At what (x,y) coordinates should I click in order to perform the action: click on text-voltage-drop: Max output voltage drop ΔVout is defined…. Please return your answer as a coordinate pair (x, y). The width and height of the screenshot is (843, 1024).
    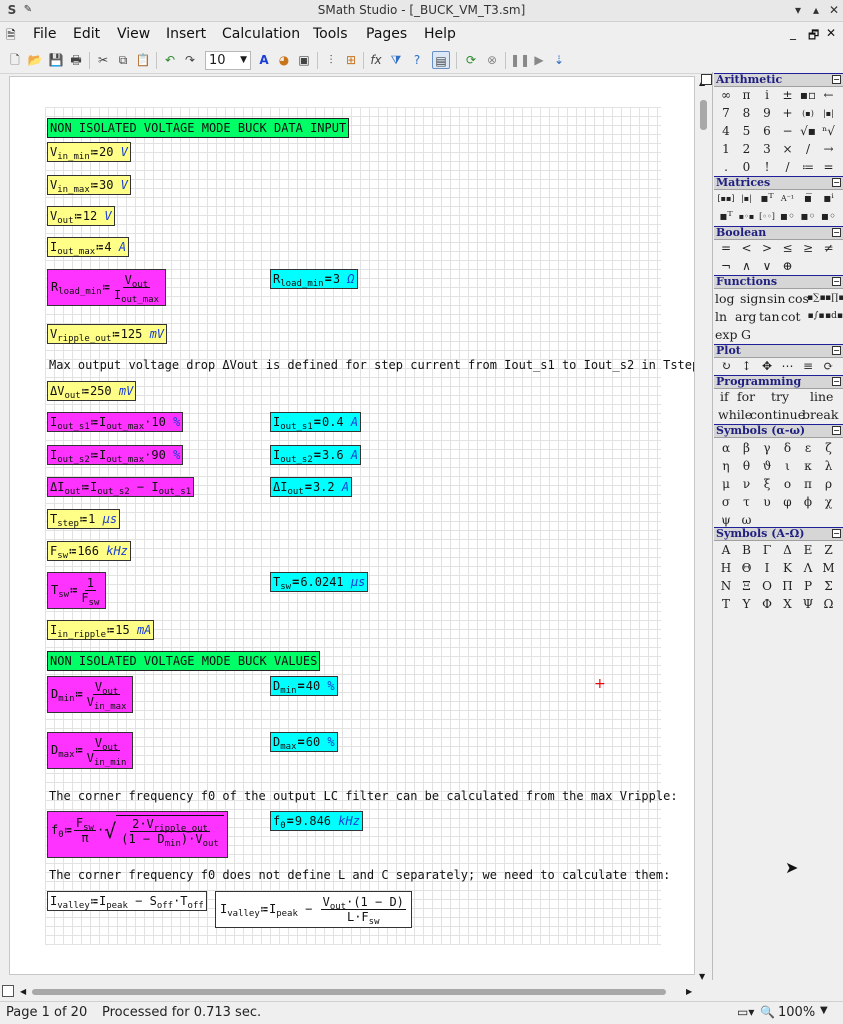
    Looking at the image, I should click on (371, 365).